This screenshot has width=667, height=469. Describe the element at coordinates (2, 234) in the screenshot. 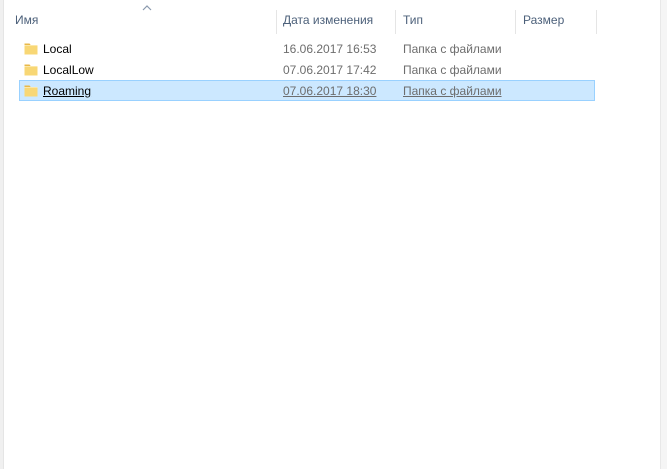

I see `navigation-pane-edge` at that location.